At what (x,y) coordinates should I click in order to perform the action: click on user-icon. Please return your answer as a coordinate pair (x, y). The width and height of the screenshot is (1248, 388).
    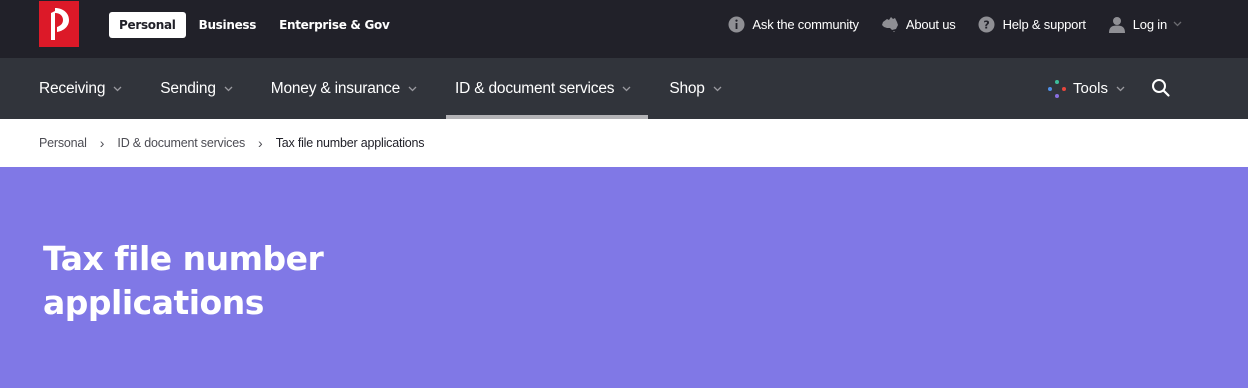
    Looking at the image, I should click on (1117, 24).